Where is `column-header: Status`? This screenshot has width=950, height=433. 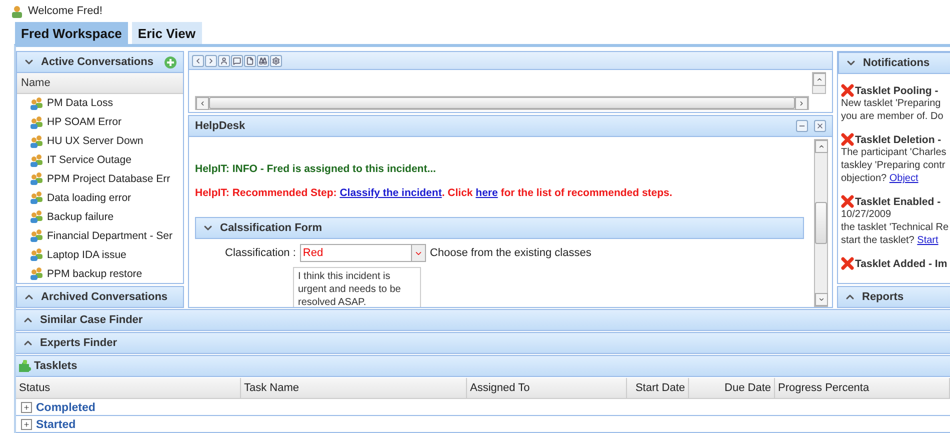
column-header: Status is located at coordinates (128, 388).